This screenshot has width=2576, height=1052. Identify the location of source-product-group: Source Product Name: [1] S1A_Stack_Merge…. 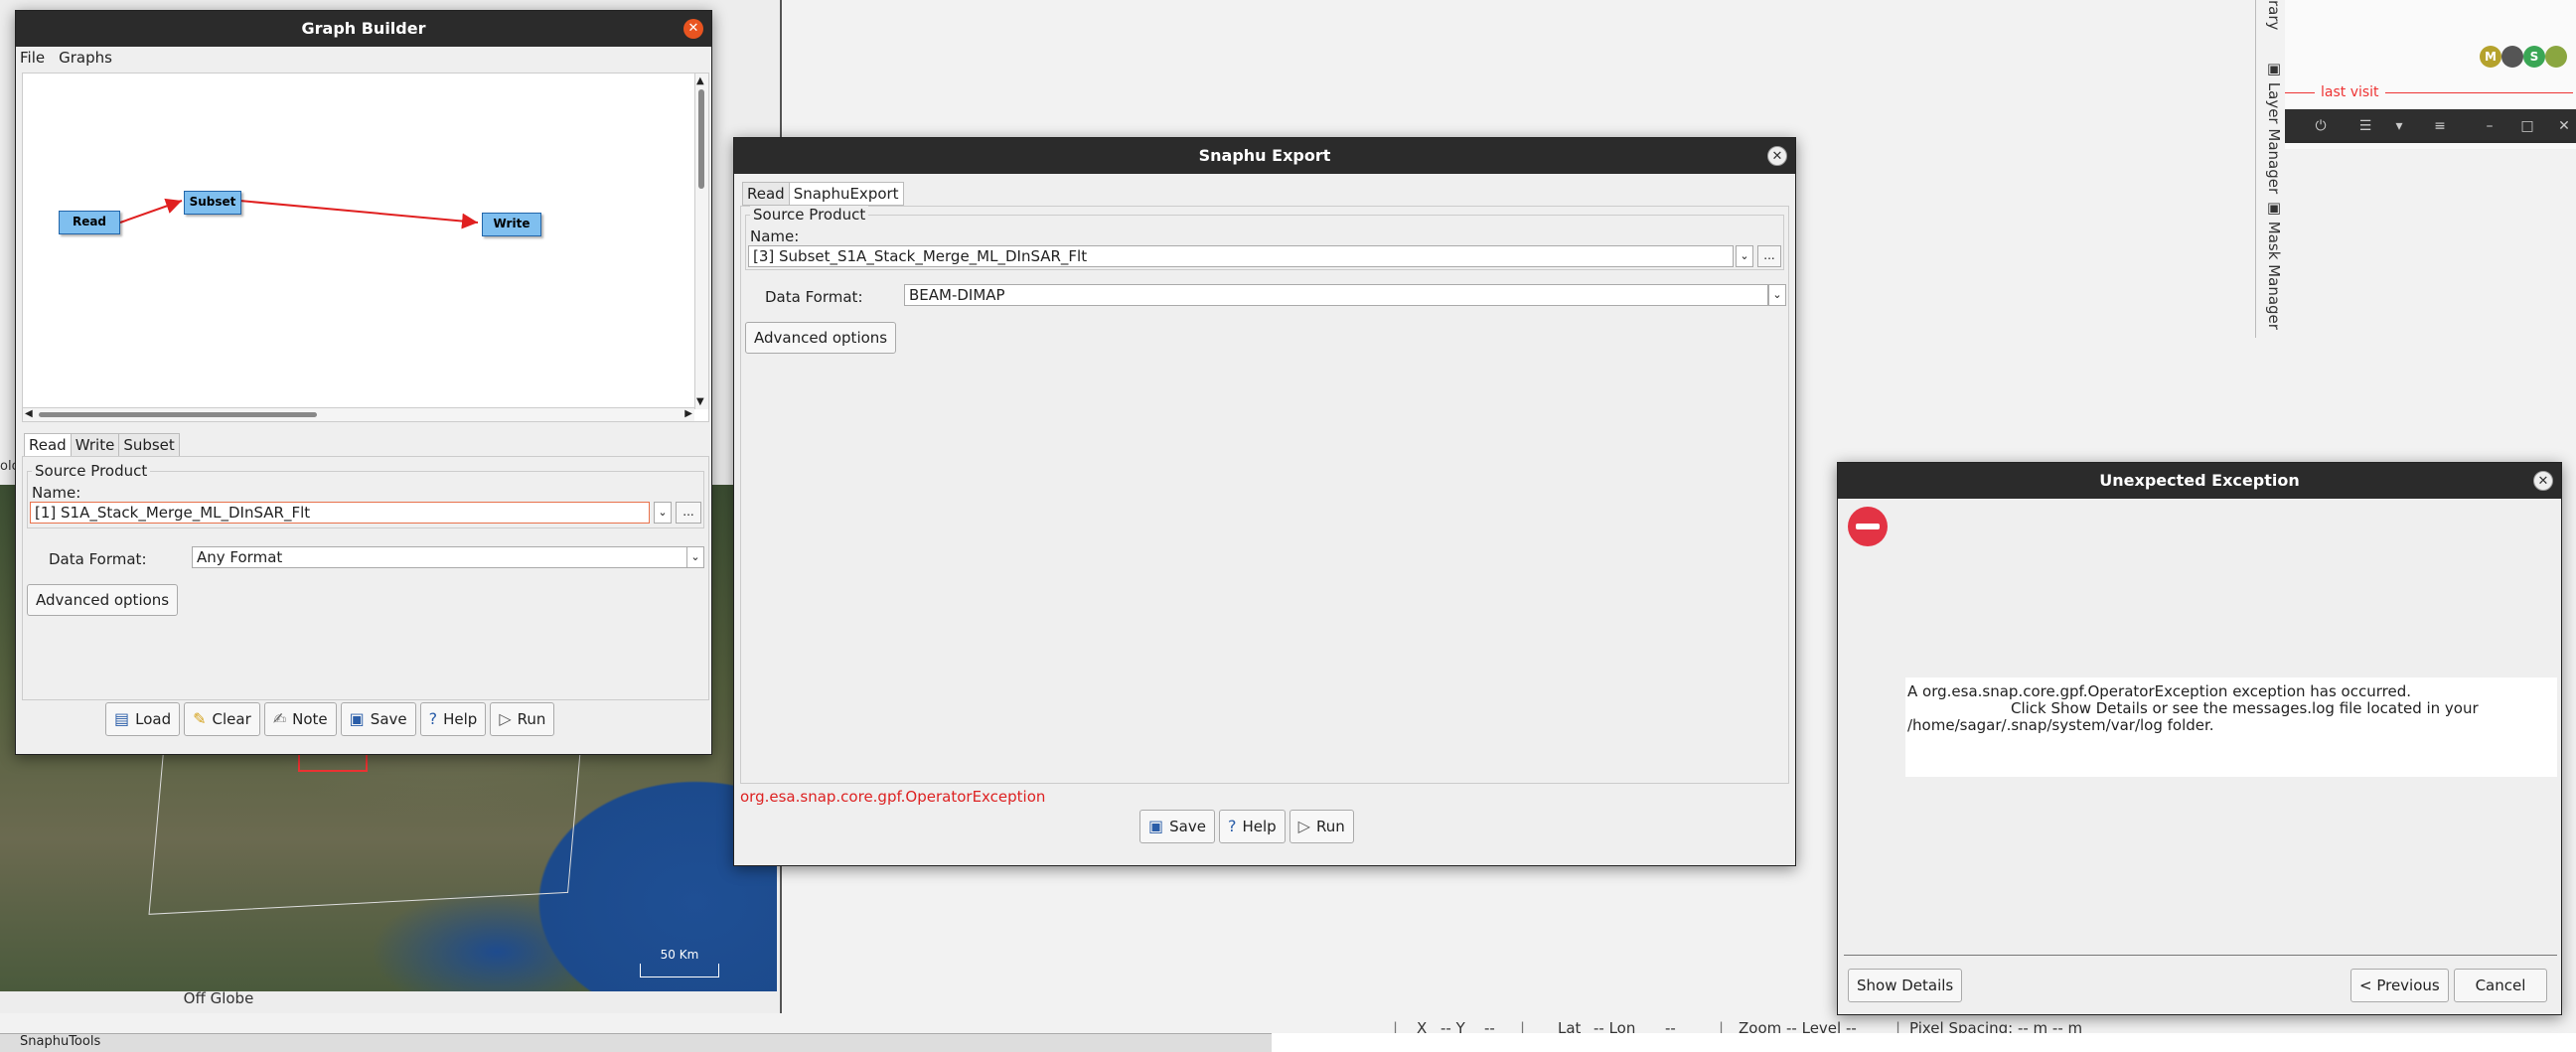
(365, 495).